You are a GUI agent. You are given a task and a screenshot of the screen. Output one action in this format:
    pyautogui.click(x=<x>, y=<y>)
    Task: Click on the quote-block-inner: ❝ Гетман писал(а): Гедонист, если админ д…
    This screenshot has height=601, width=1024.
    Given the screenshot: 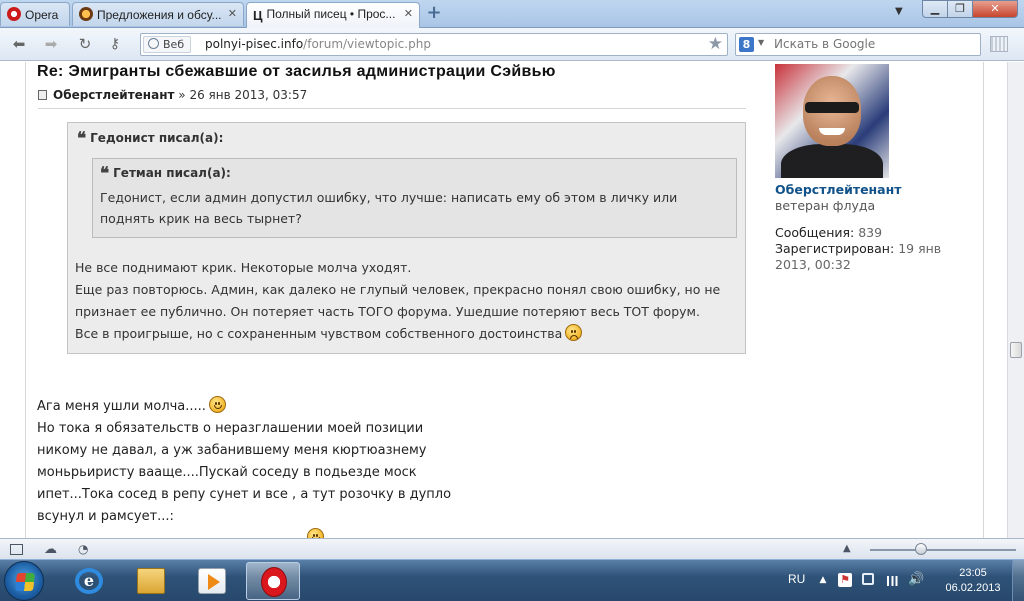 What is the action you would take?
    pyautogui.click(x=414, y=198)
    